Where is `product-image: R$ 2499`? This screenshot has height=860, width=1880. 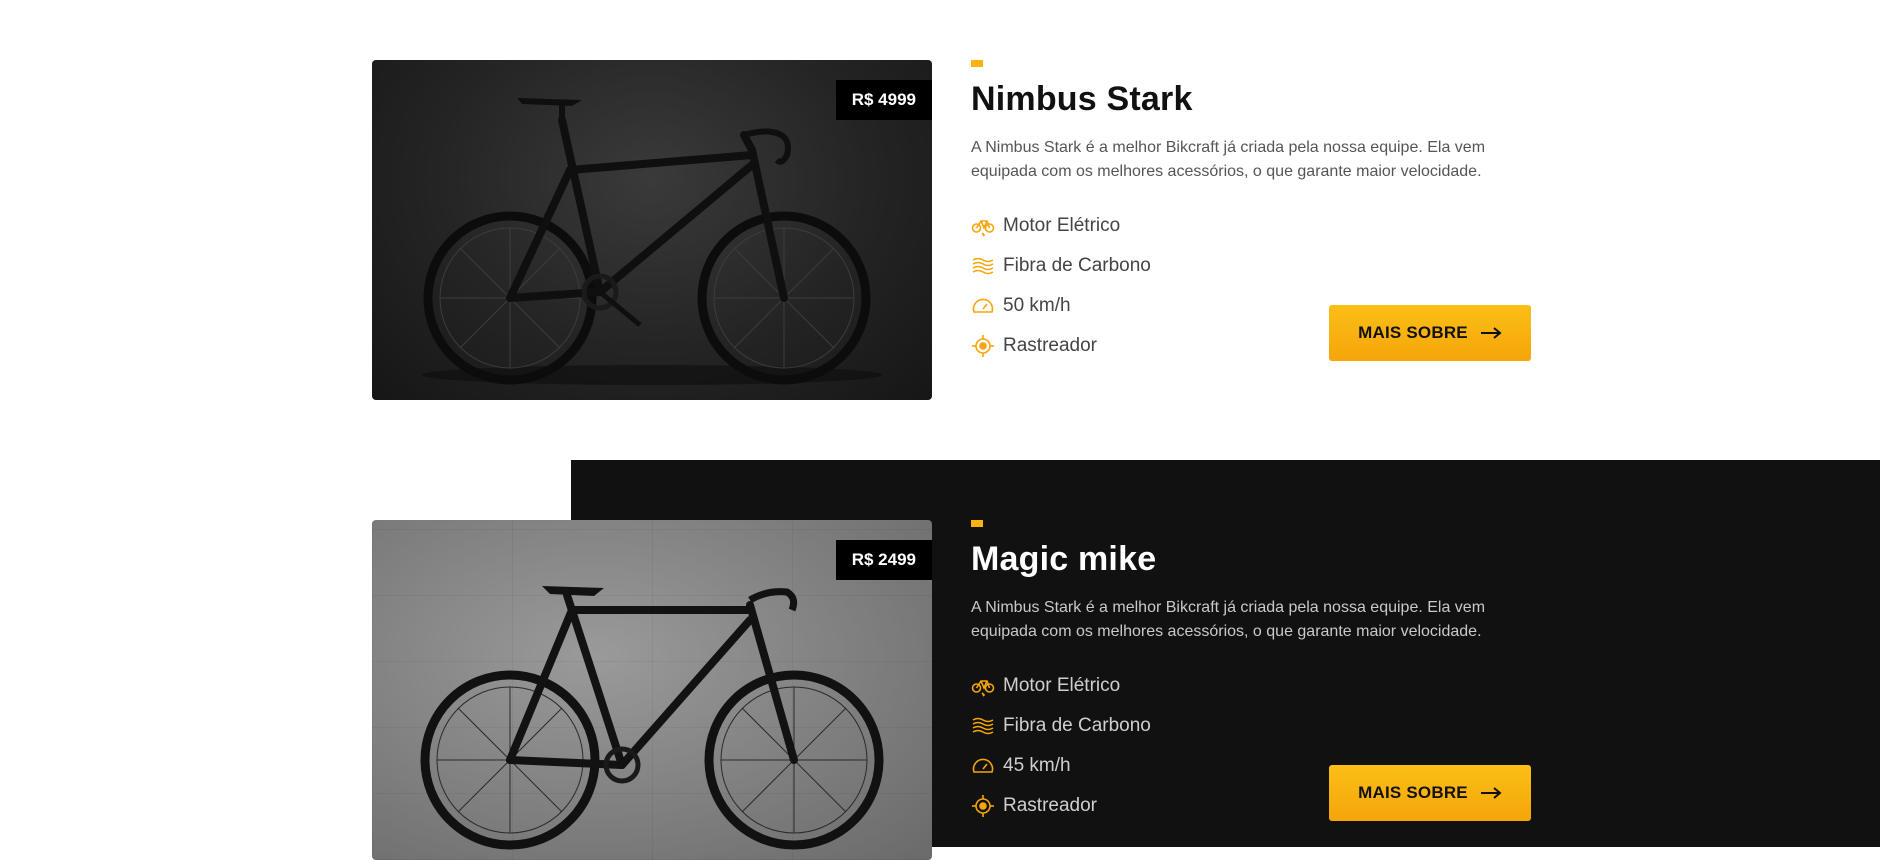 product-image: R$ 2499 is located at coordinates (652, 690).